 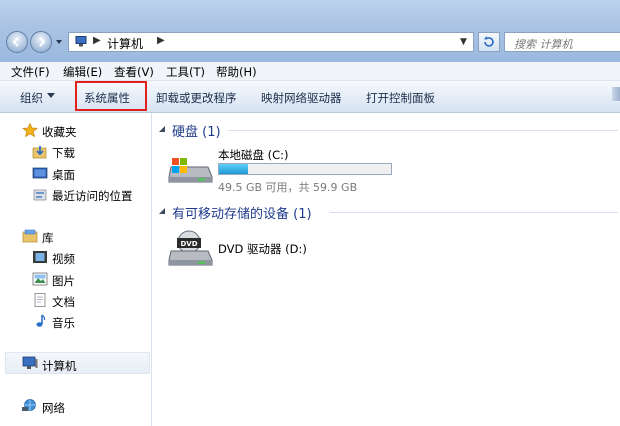 What do you see at coordinates (190, 249) in the screenshot?
I see `dvd-drive-icon: DVD` at bounding box center [190, 249].